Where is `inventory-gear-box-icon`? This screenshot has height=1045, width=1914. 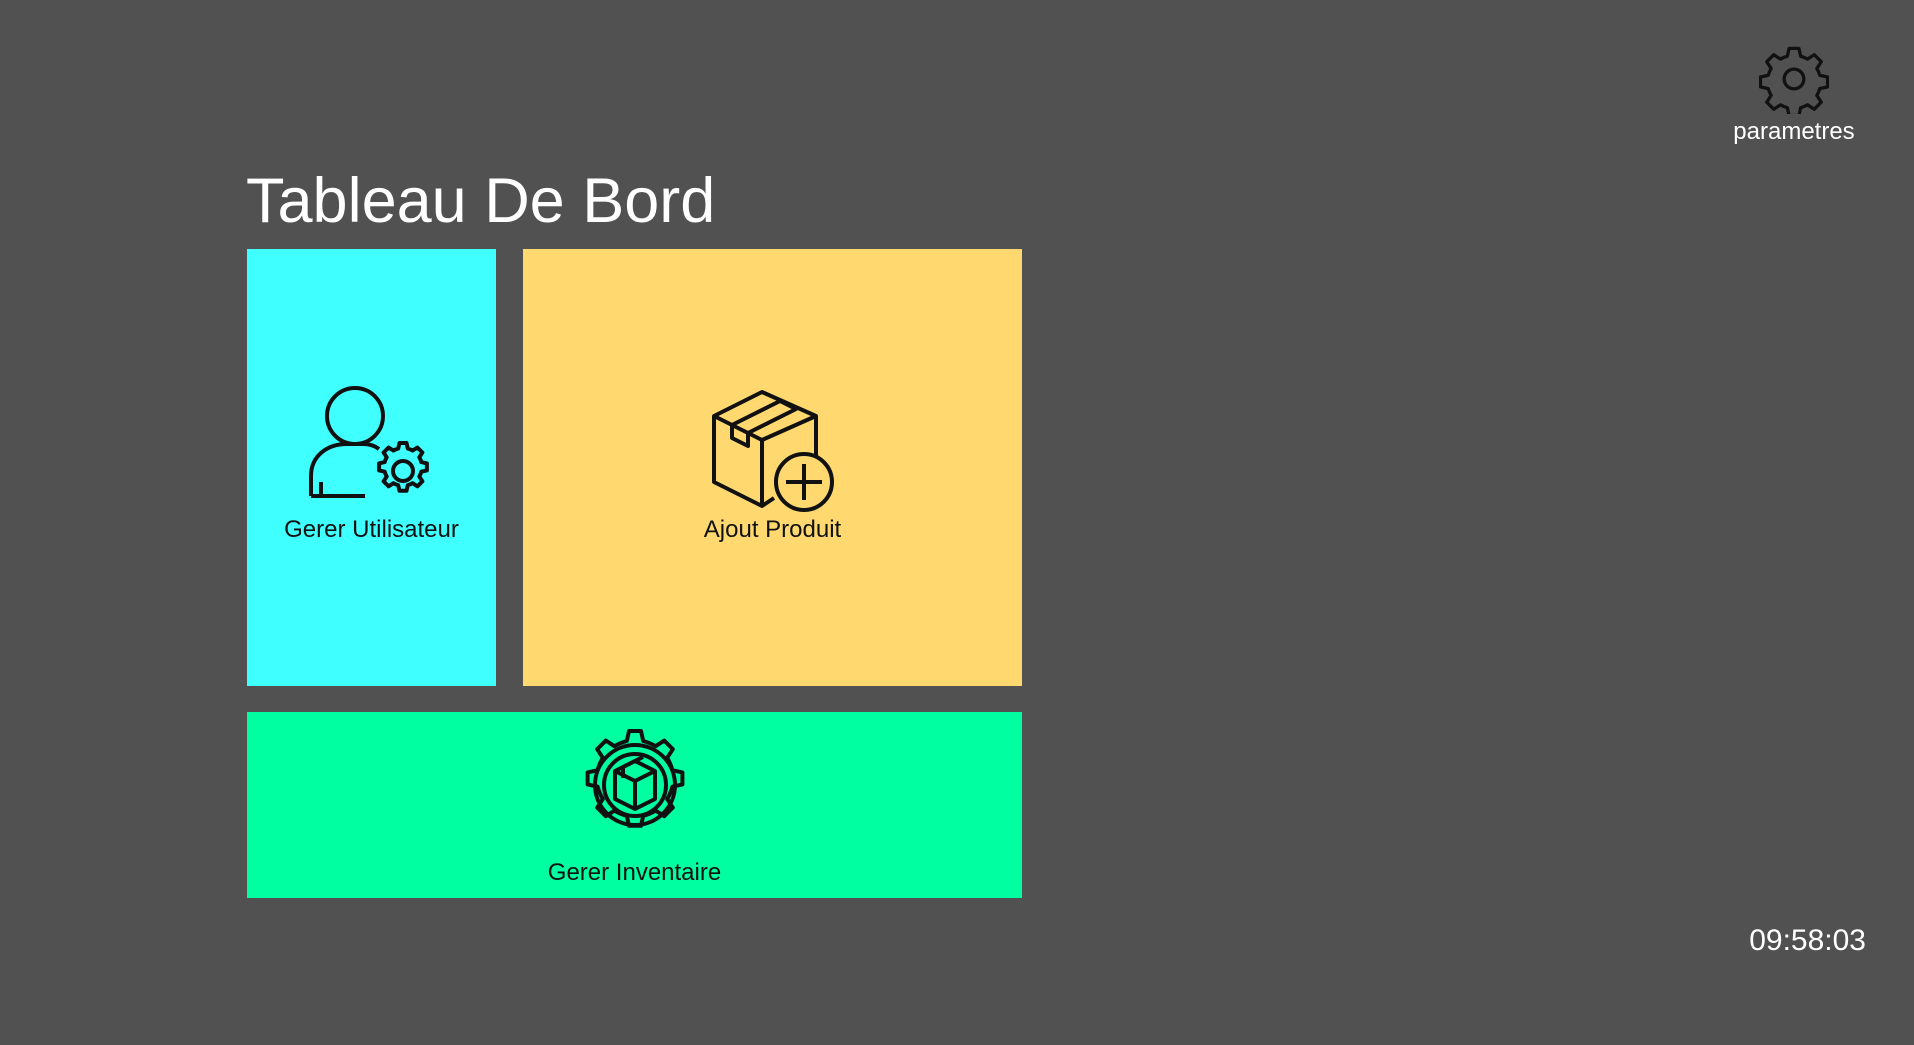 inventory-gear-box-icon is located at coordinates (634, 778).